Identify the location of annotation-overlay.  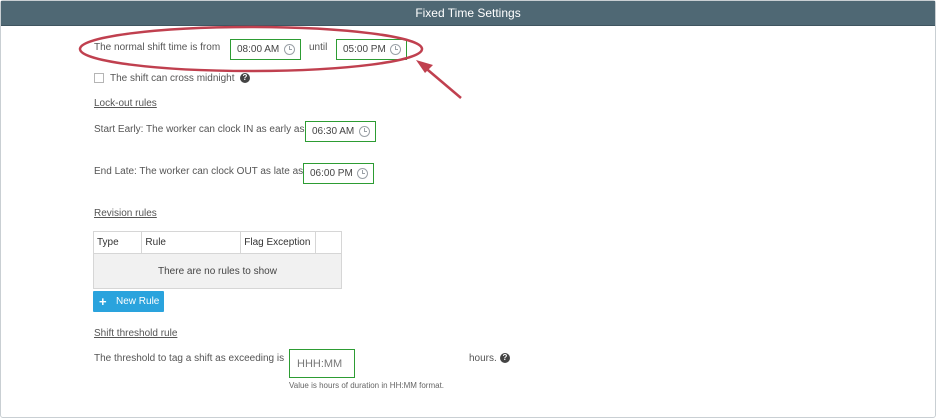
(270, 62).